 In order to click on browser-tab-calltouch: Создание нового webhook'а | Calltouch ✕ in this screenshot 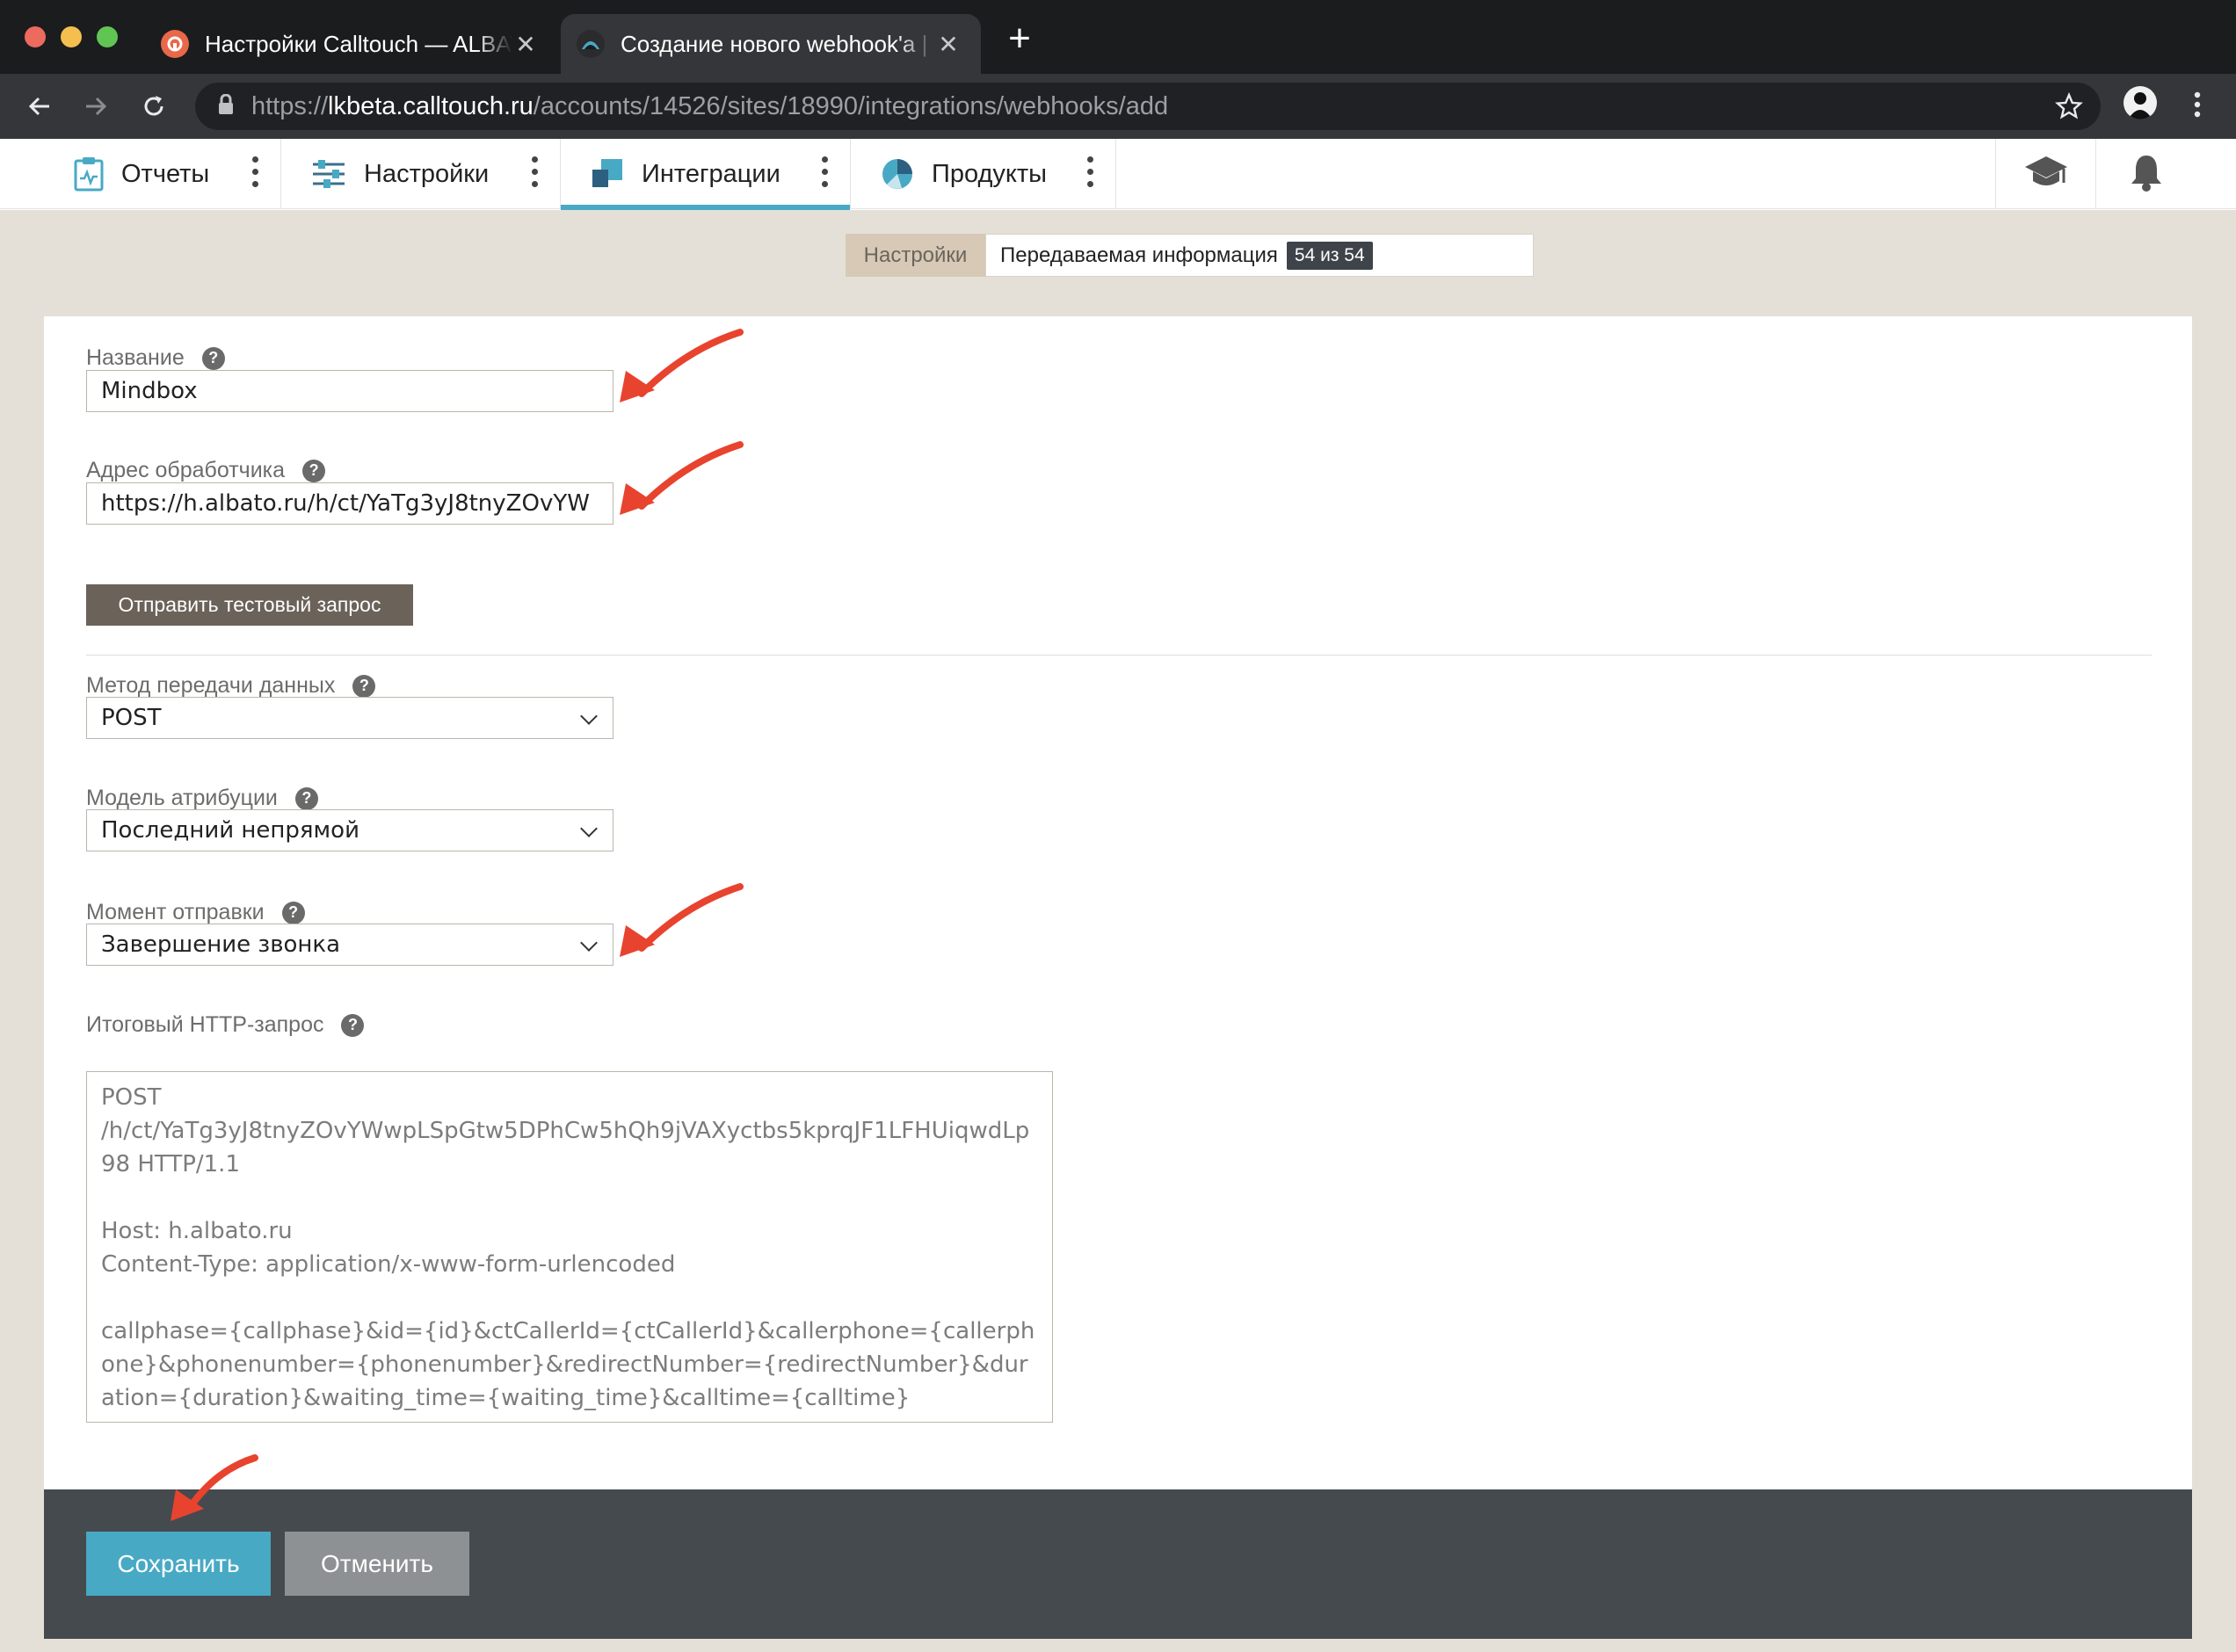, I will do `click(771, 44)`.